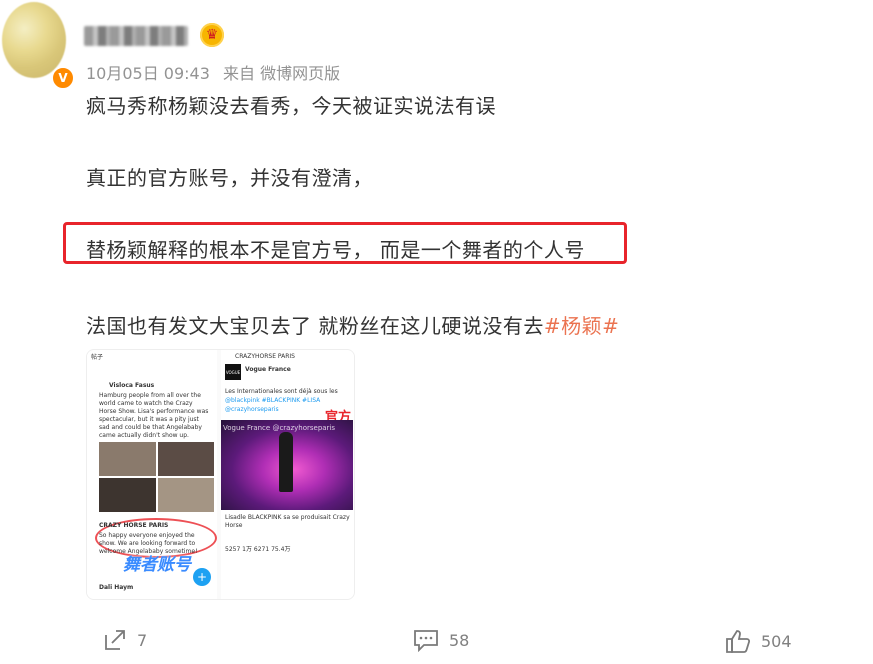 The image size is (873, 664). What do you see at coordinates (38, 46) in the screenshot?
I see `avatar-wrap: V` at bounding box center [38, 46].